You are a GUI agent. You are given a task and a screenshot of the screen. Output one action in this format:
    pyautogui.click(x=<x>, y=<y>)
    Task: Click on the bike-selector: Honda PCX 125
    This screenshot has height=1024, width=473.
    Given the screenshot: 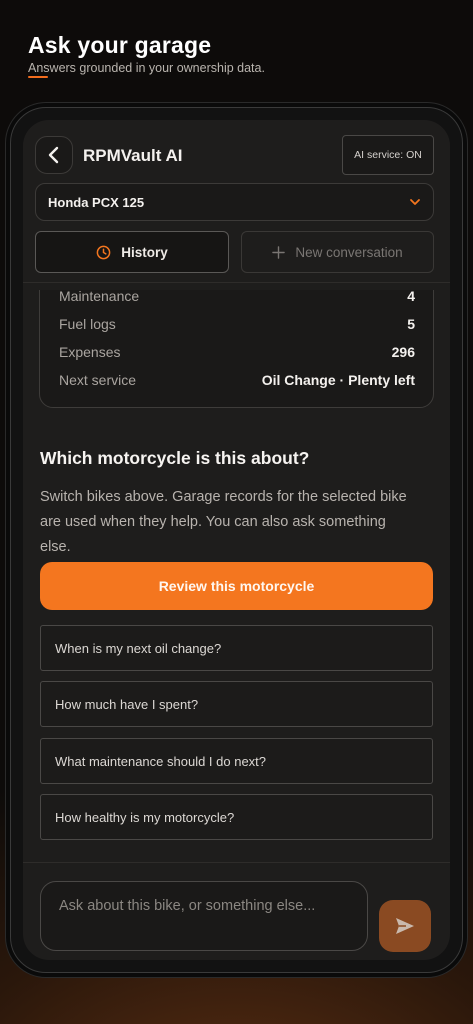 What is the action you would take?
    pyautogui.click(x=234, y=202)
    